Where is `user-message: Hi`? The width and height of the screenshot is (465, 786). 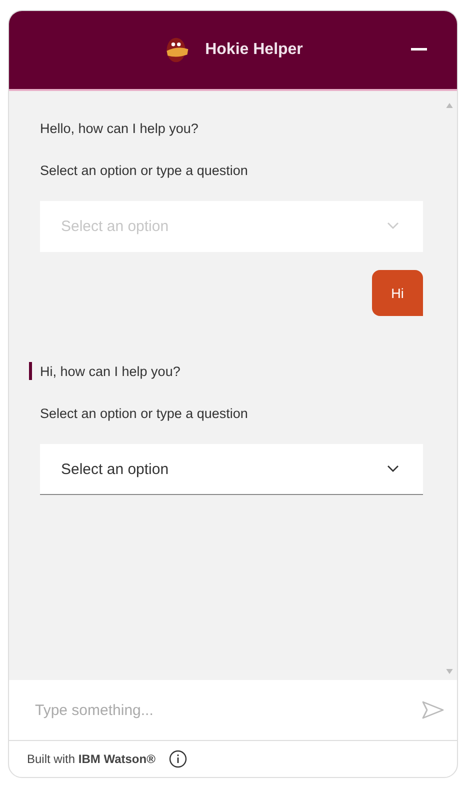 user-message: Hi is located at coordinates (397, 293).